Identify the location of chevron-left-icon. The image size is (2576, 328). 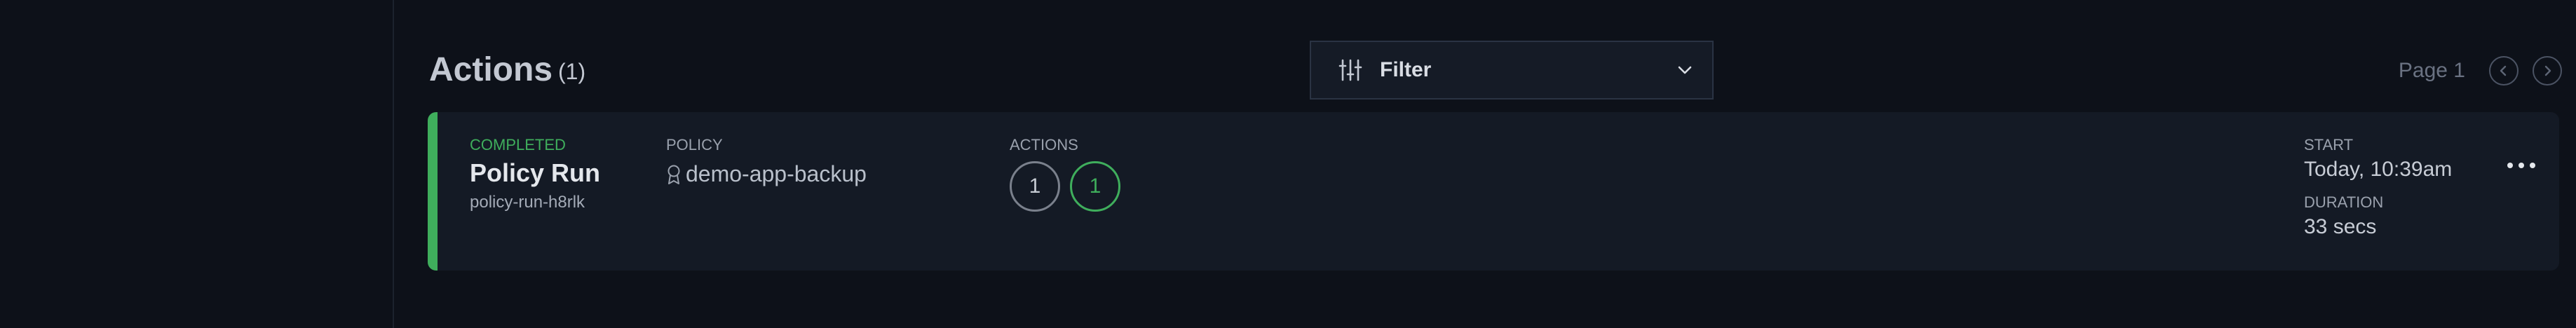
(2503, 70).